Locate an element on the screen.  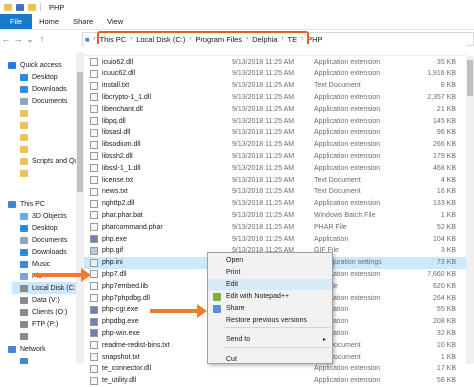
context-menu-label: Send to is located at coordinates (238, 339).